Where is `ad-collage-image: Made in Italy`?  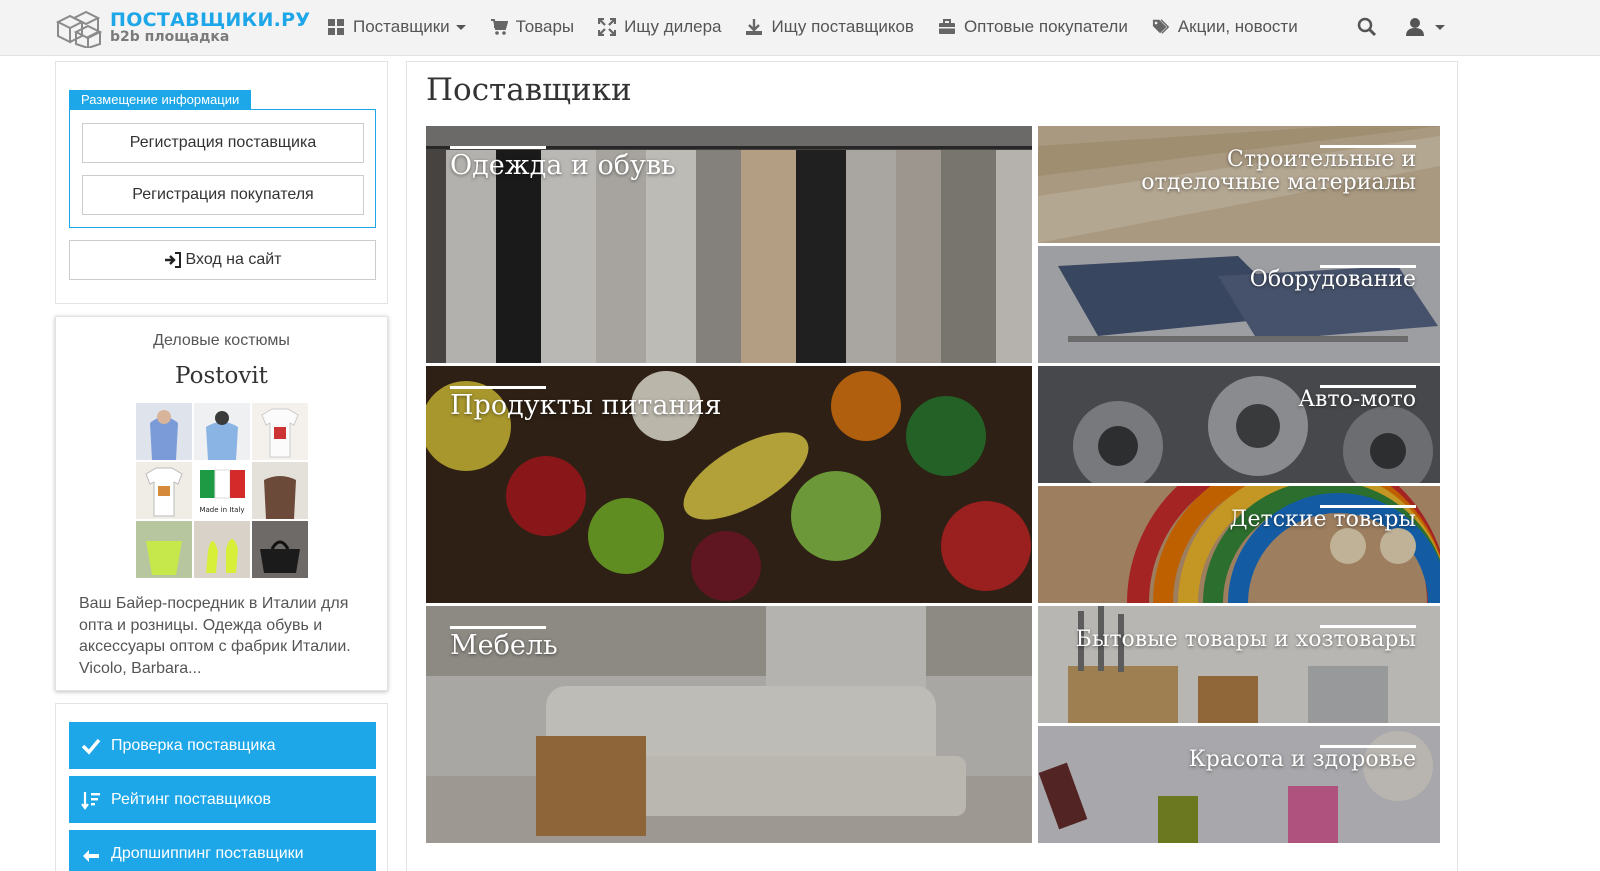 ad-collage-image: Made in Italy is located at coordinates (222, 491).